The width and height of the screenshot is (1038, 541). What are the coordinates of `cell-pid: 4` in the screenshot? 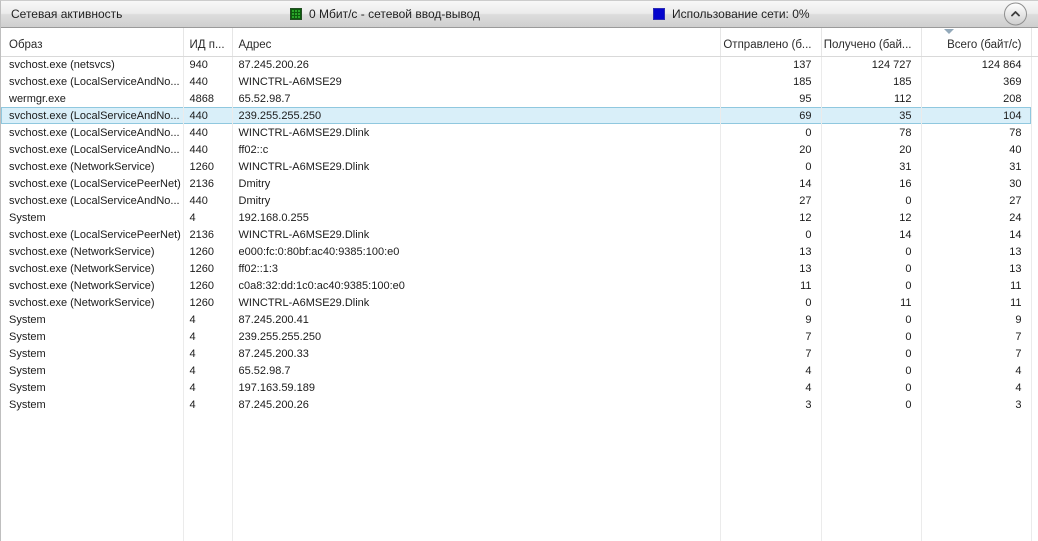 It's located at (208, 336).